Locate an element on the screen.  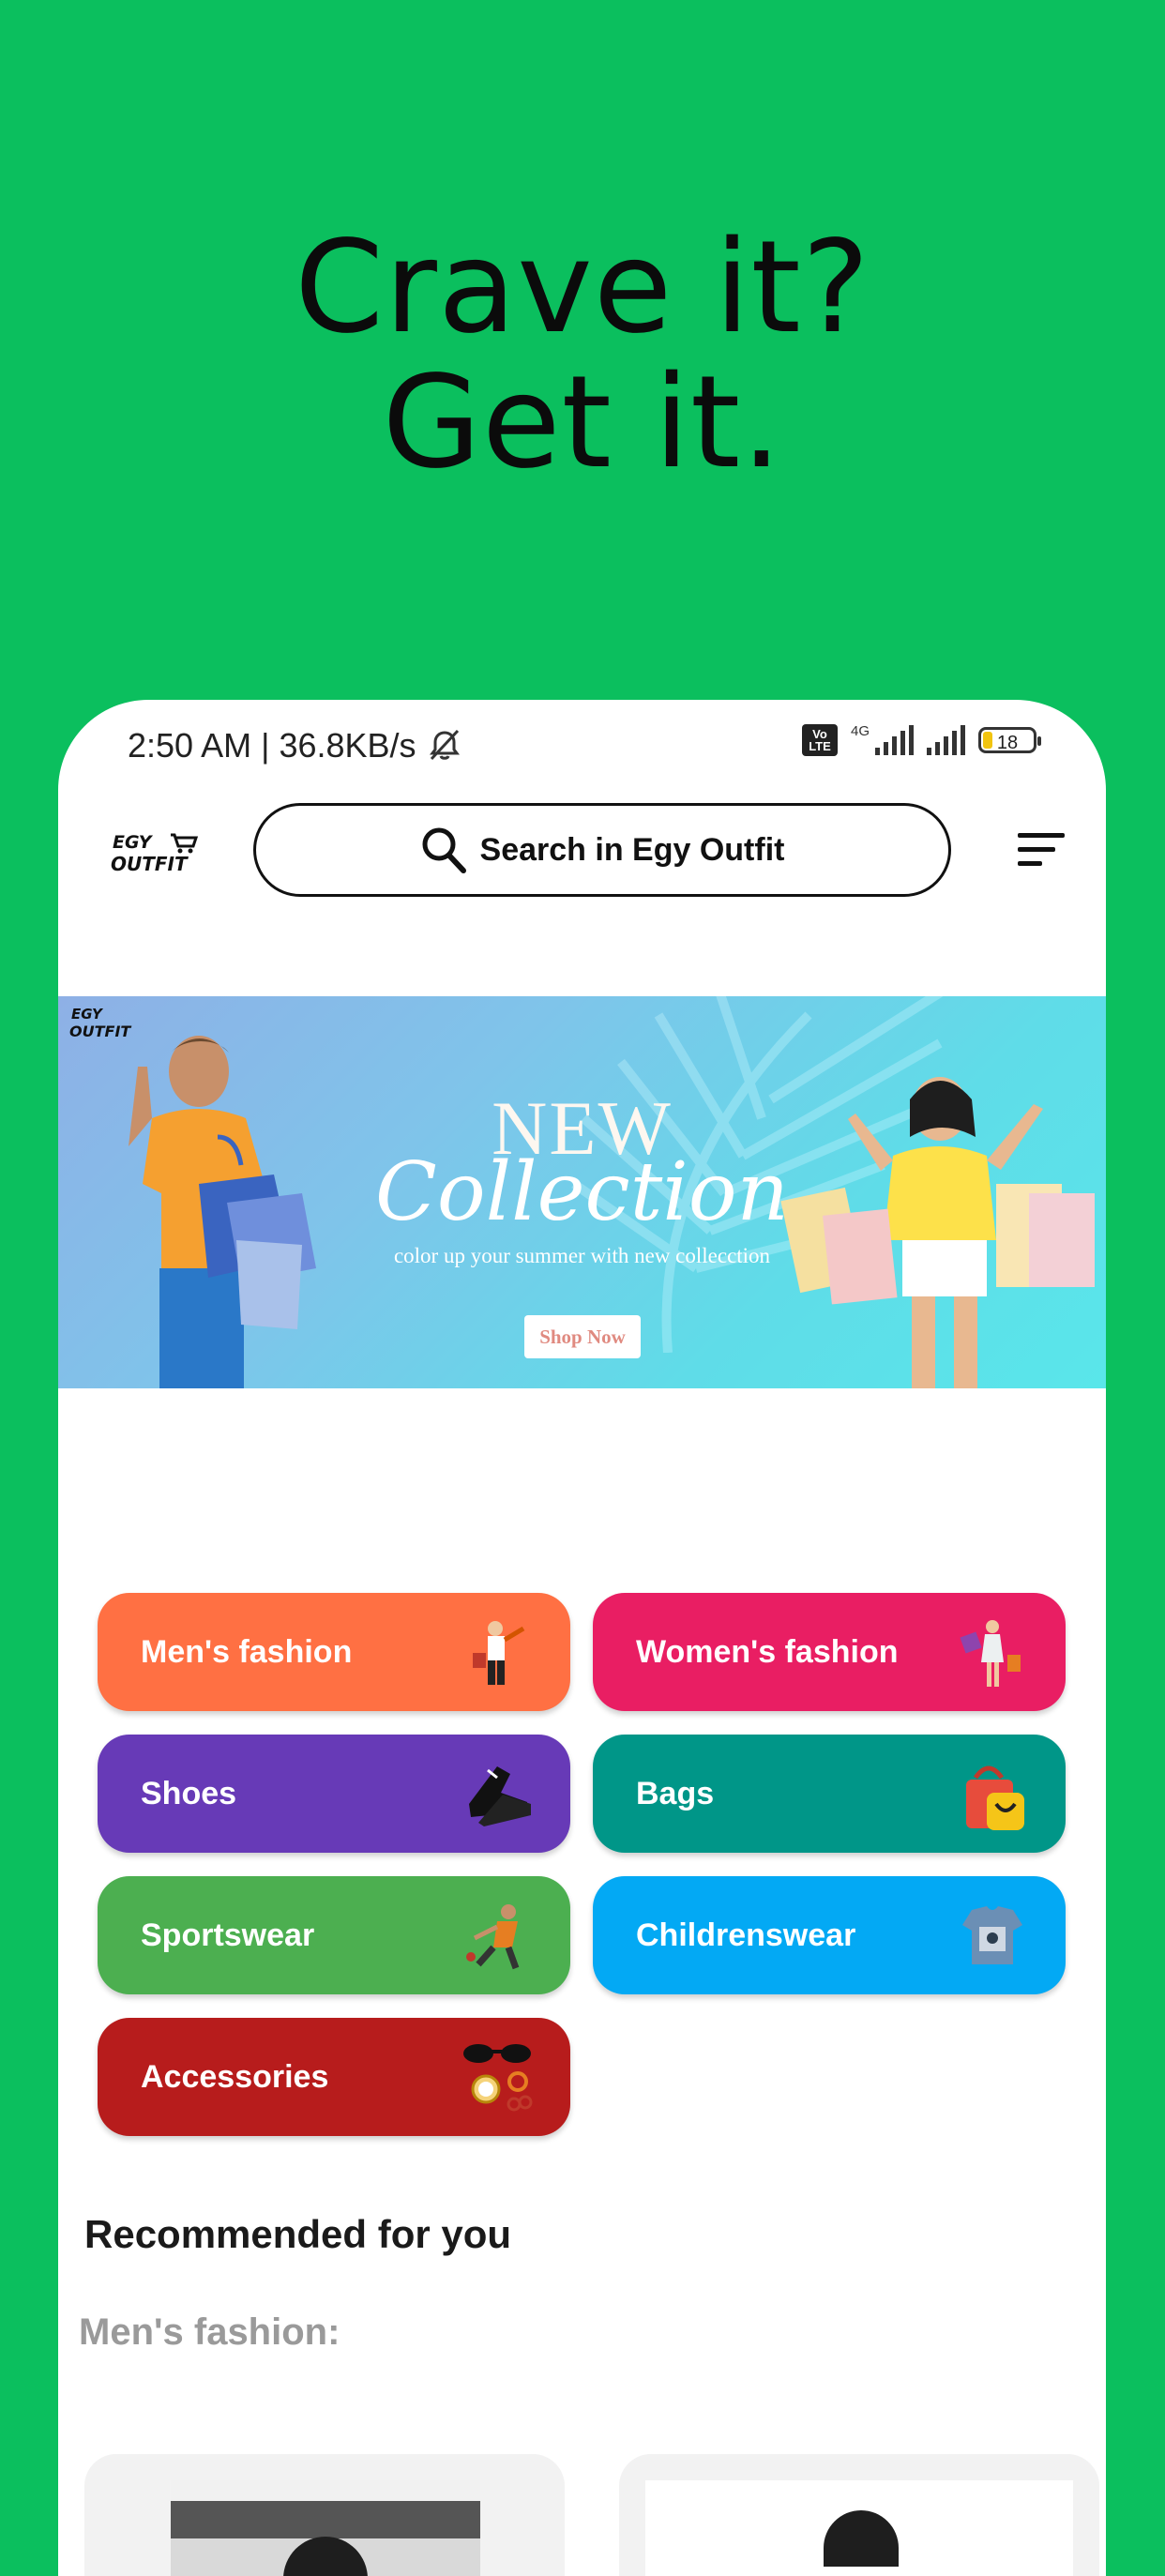
signal-1-icon is located at coordinates (894, 740).